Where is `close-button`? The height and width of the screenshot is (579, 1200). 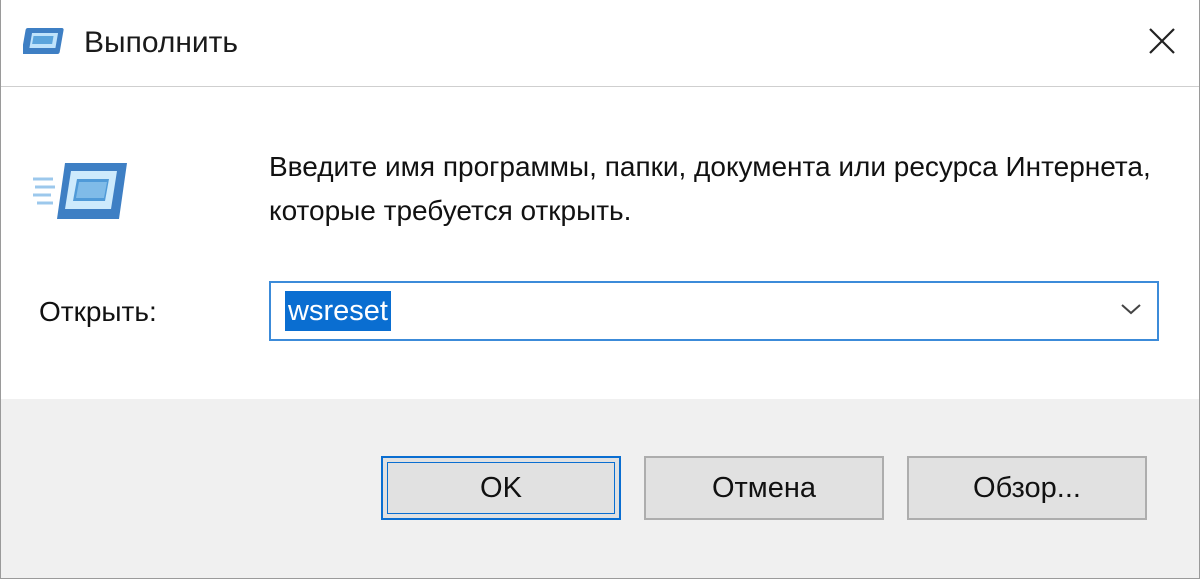
close-button is located at coordinates (1162, 43).